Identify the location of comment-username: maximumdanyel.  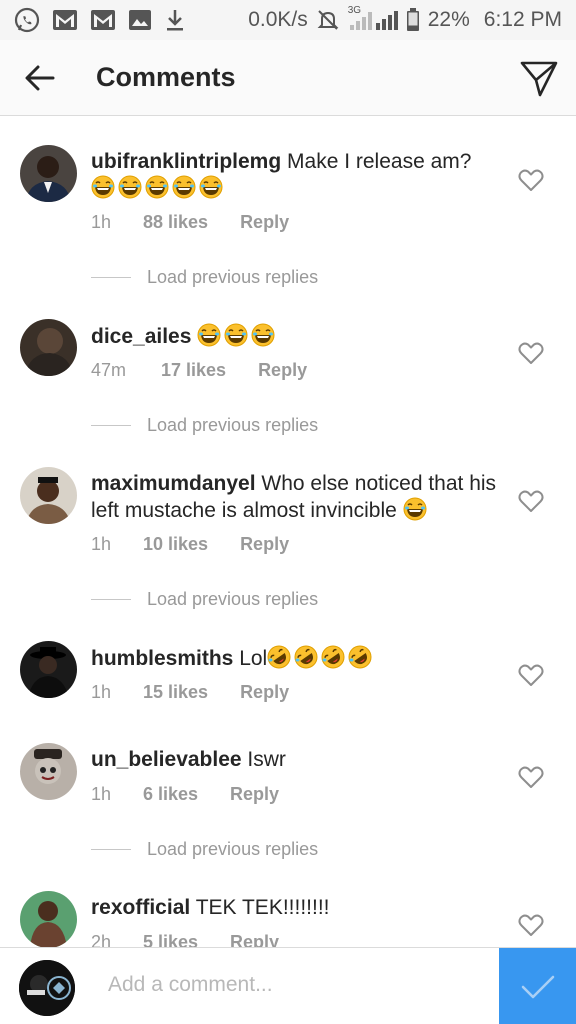
(173, 483).